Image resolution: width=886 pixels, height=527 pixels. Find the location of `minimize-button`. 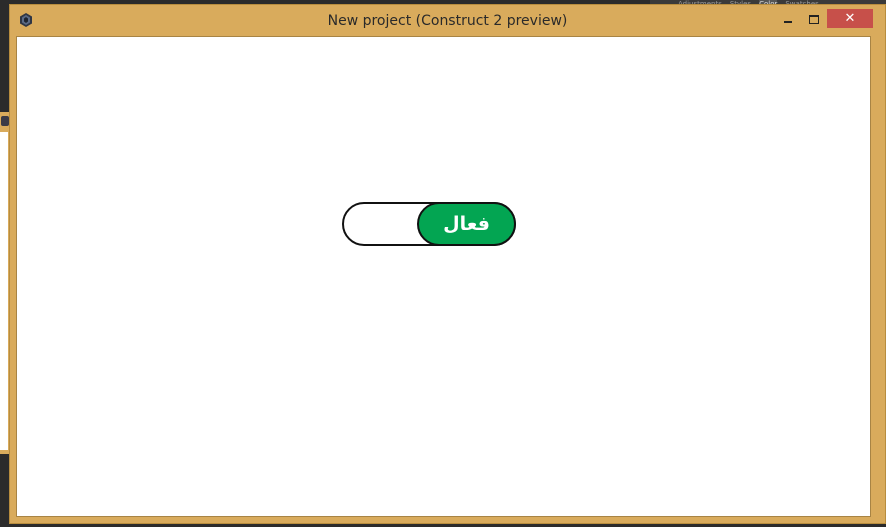

minimize-button is located at coordinates (788, 19).